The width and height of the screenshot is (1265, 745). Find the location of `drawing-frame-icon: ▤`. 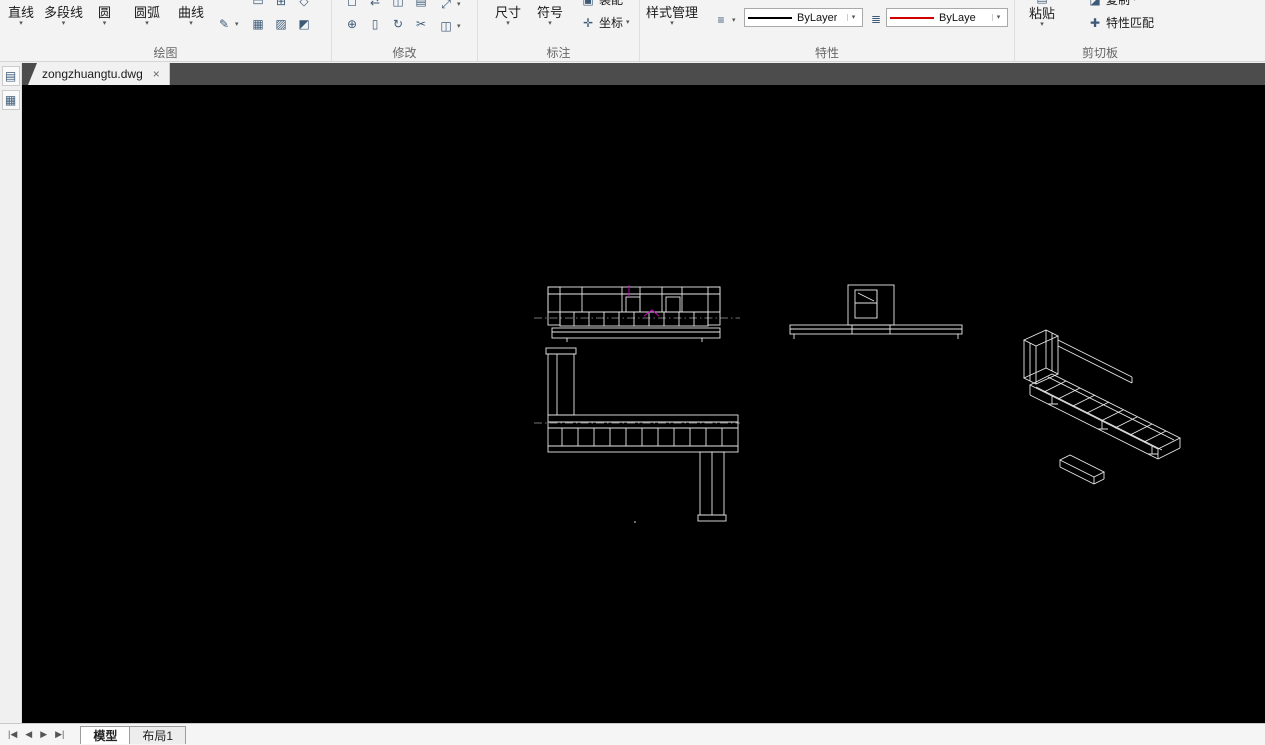

drawing-frame-icon: ▤ is located at coordinates (10, 76).